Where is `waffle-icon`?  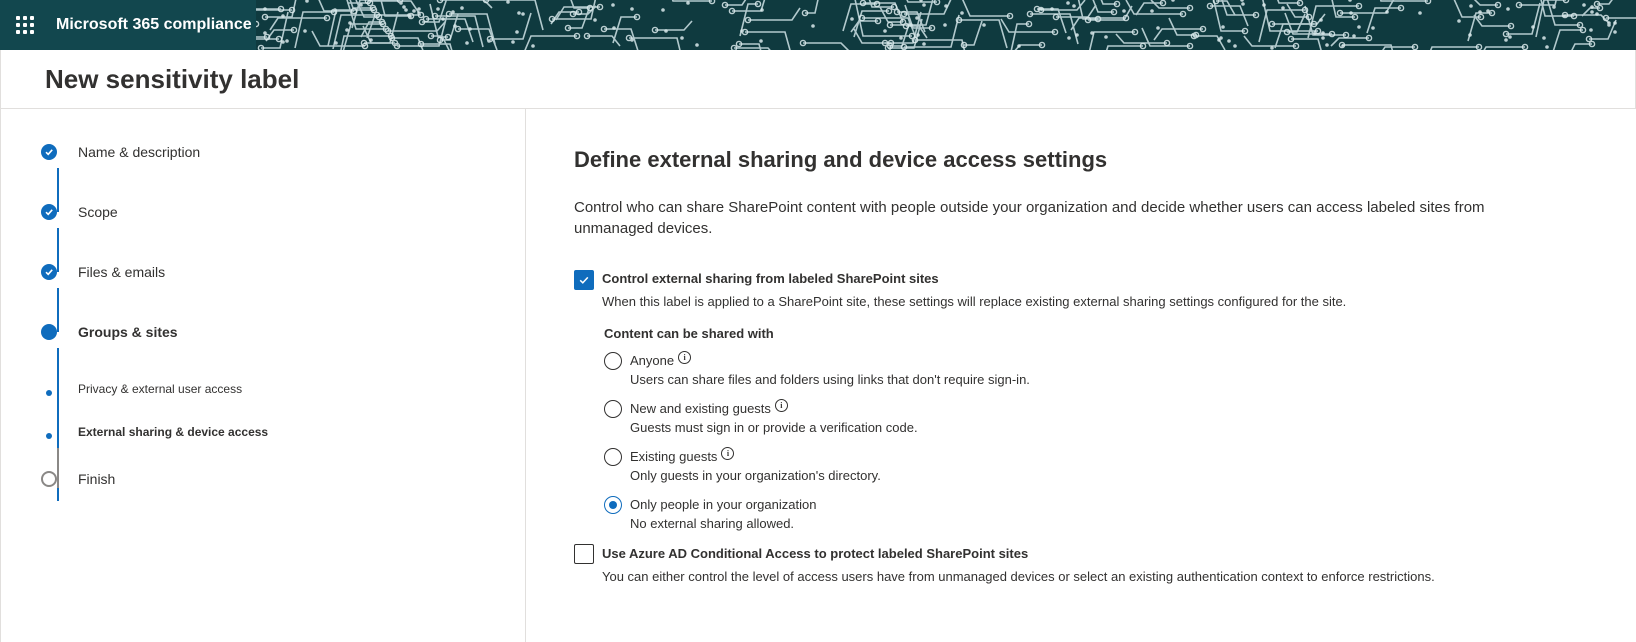 waffle-icon is located at coordinates (25, 25).